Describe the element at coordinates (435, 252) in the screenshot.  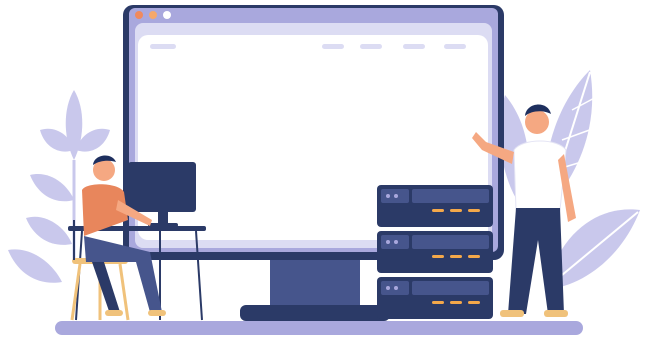
I see `server-rack-icon` at that location.